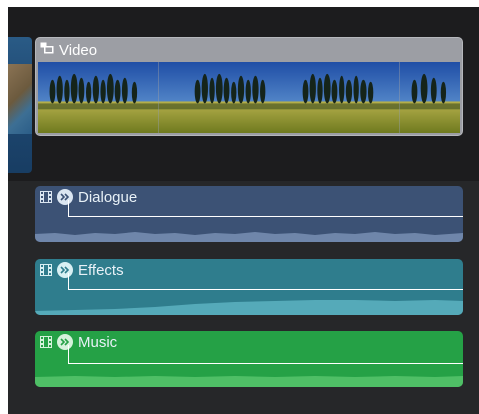  I want to click on previous-clip-thumbnail, so click(20, 99).